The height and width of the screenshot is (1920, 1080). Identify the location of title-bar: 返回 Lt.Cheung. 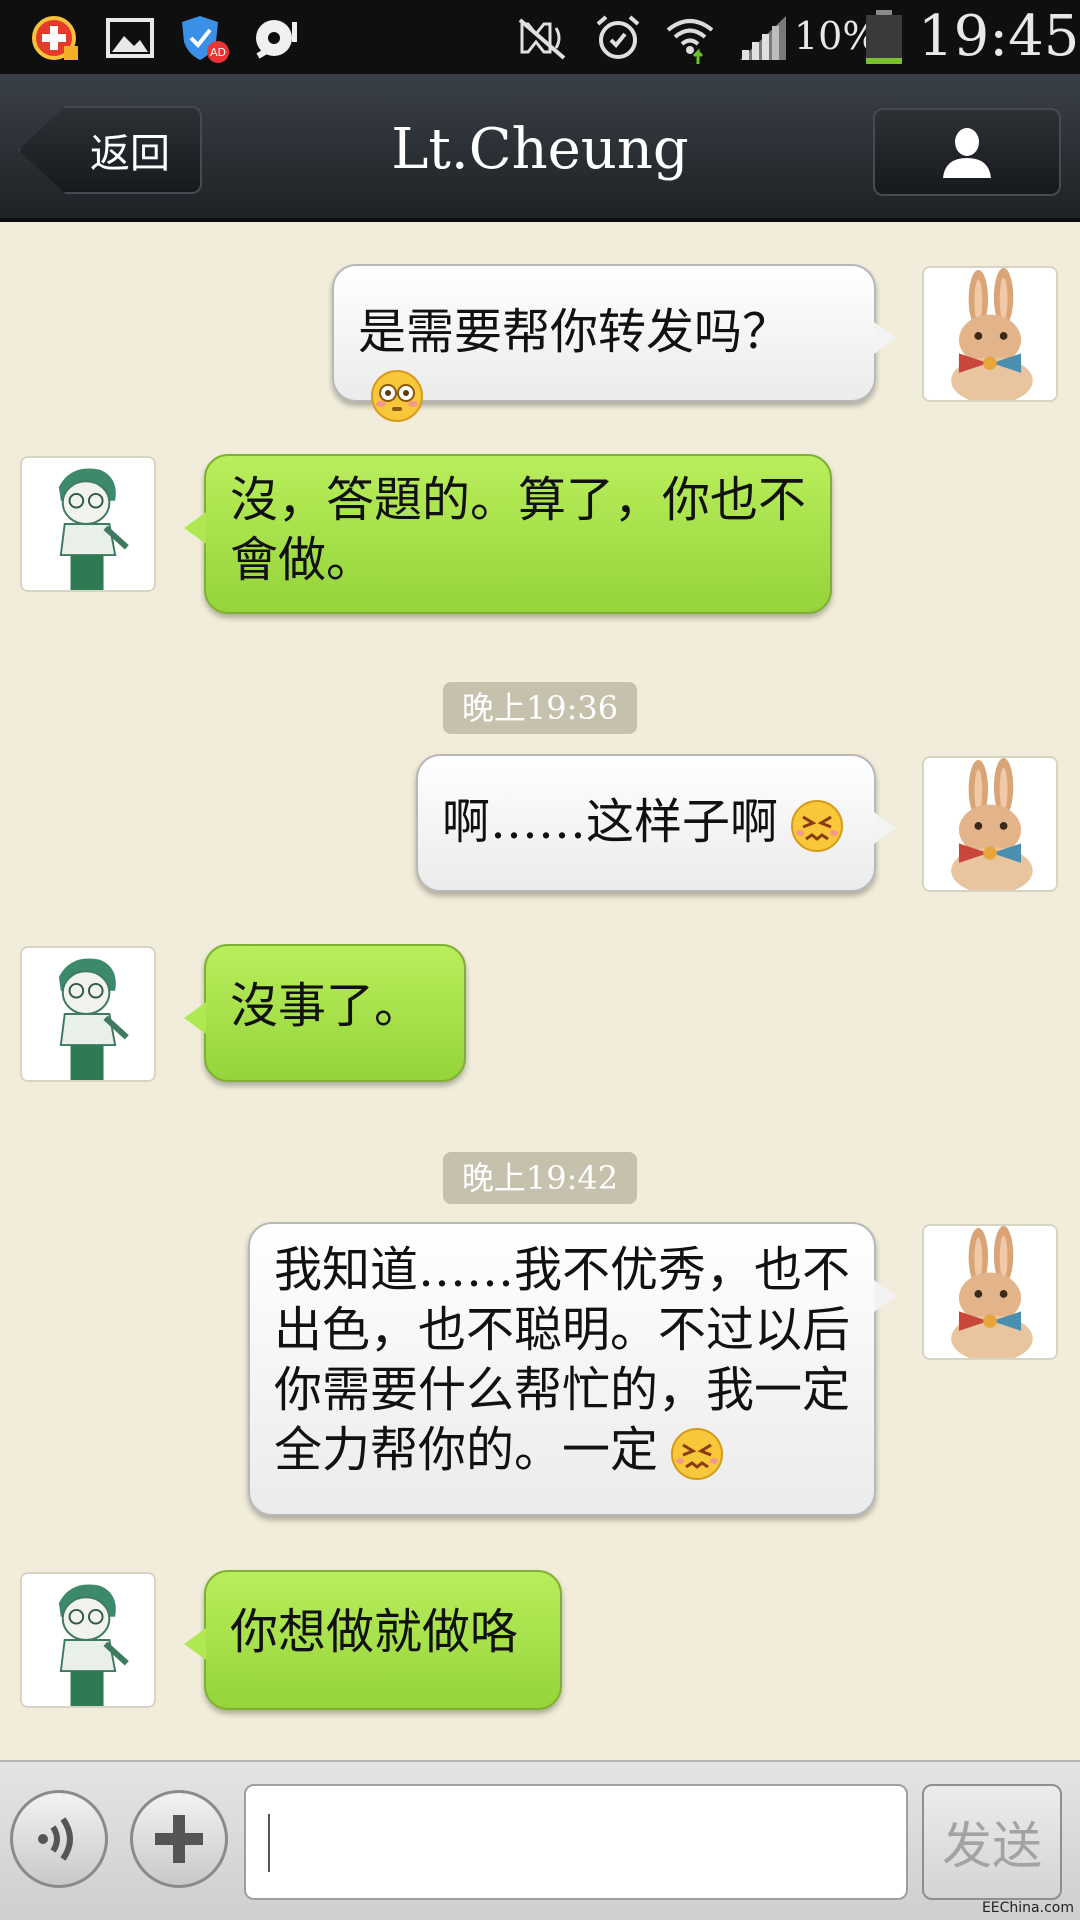
(540, 148).